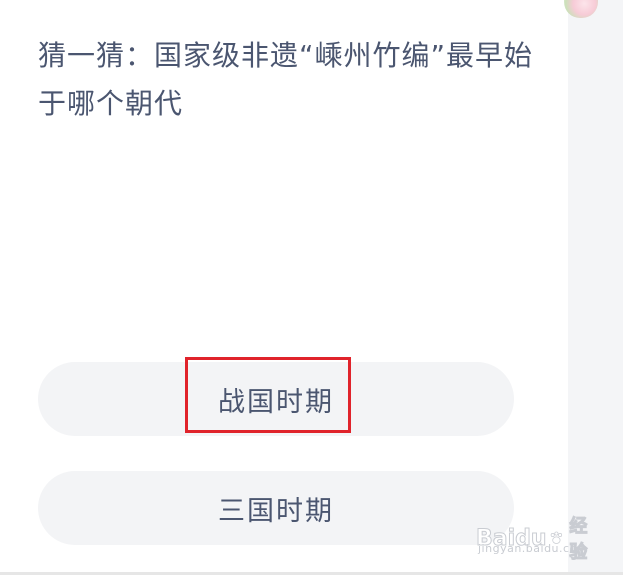  I want to click on option-label-2: 三国时期, so click(276, 511).